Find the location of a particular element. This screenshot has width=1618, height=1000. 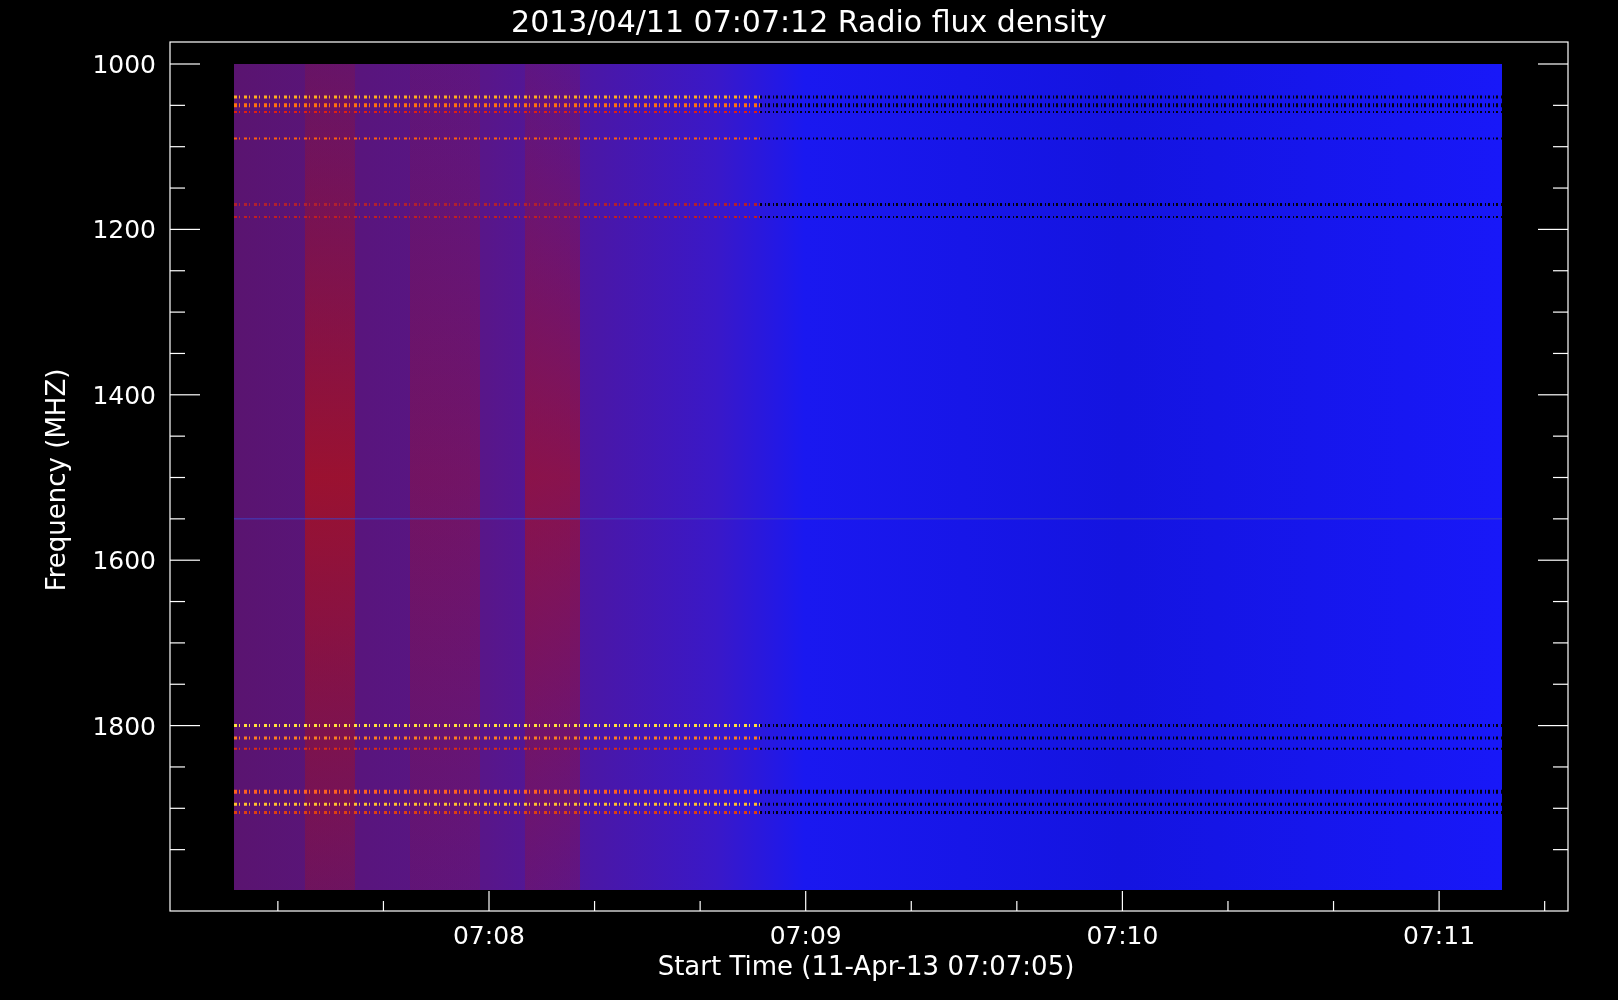

y-axis-title: Frequency (MHZ) is located at coordinates (56, 480).